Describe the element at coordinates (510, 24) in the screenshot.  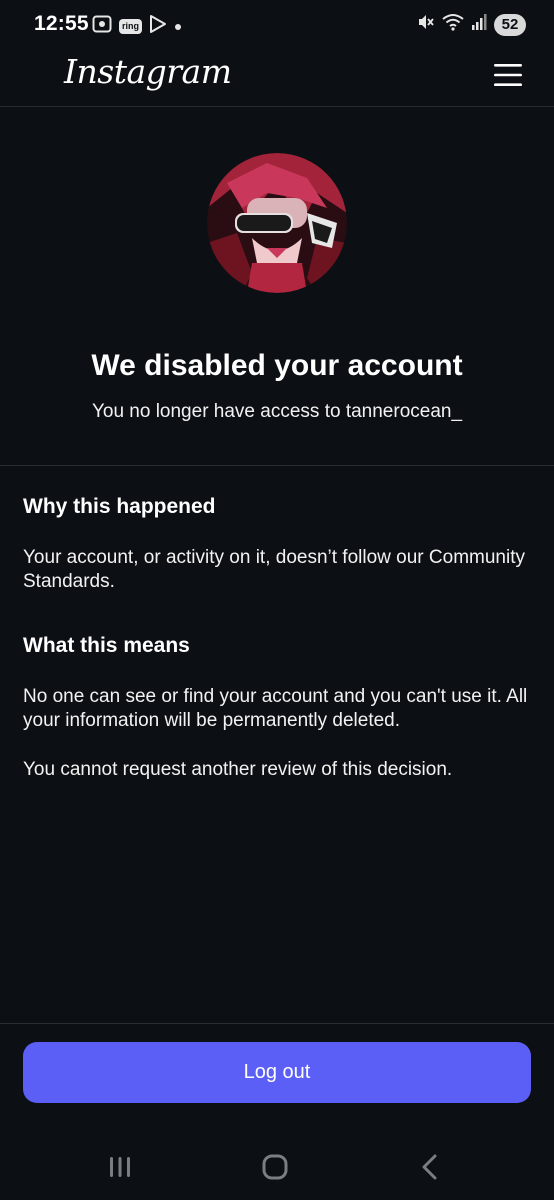
I see `battery-icon: 52` at that location.